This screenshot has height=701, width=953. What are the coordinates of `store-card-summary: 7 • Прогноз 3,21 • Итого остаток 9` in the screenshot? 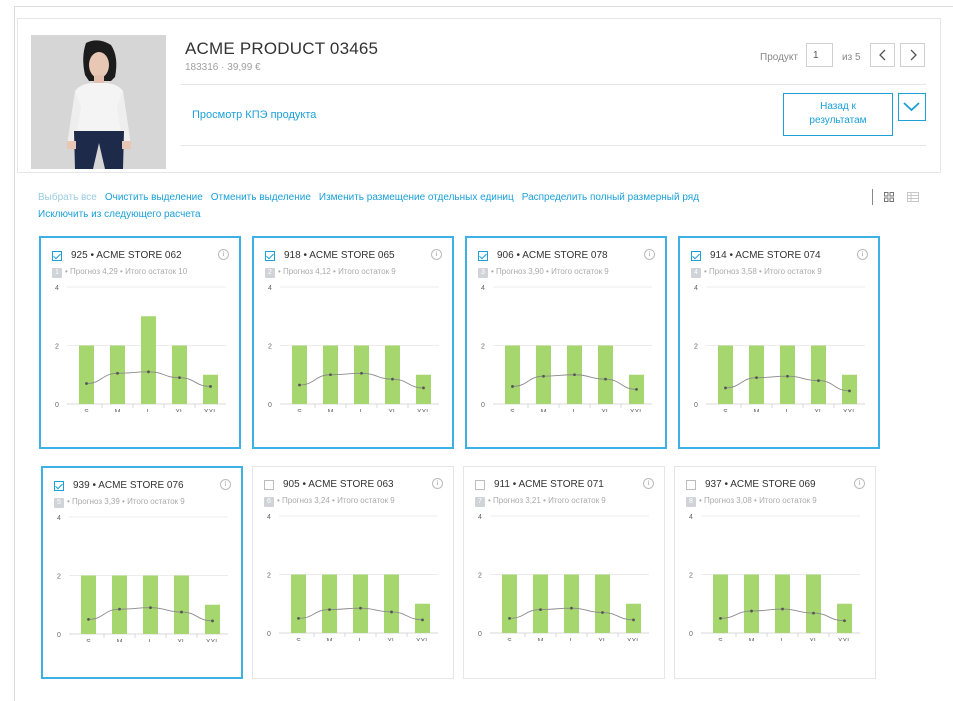 It's located at (540, 501).